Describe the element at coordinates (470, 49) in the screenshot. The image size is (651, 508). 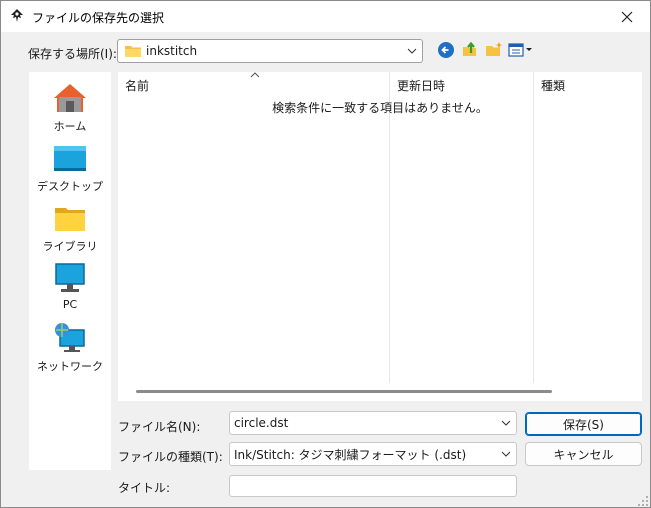
I see `up-folder-icon` at that location.